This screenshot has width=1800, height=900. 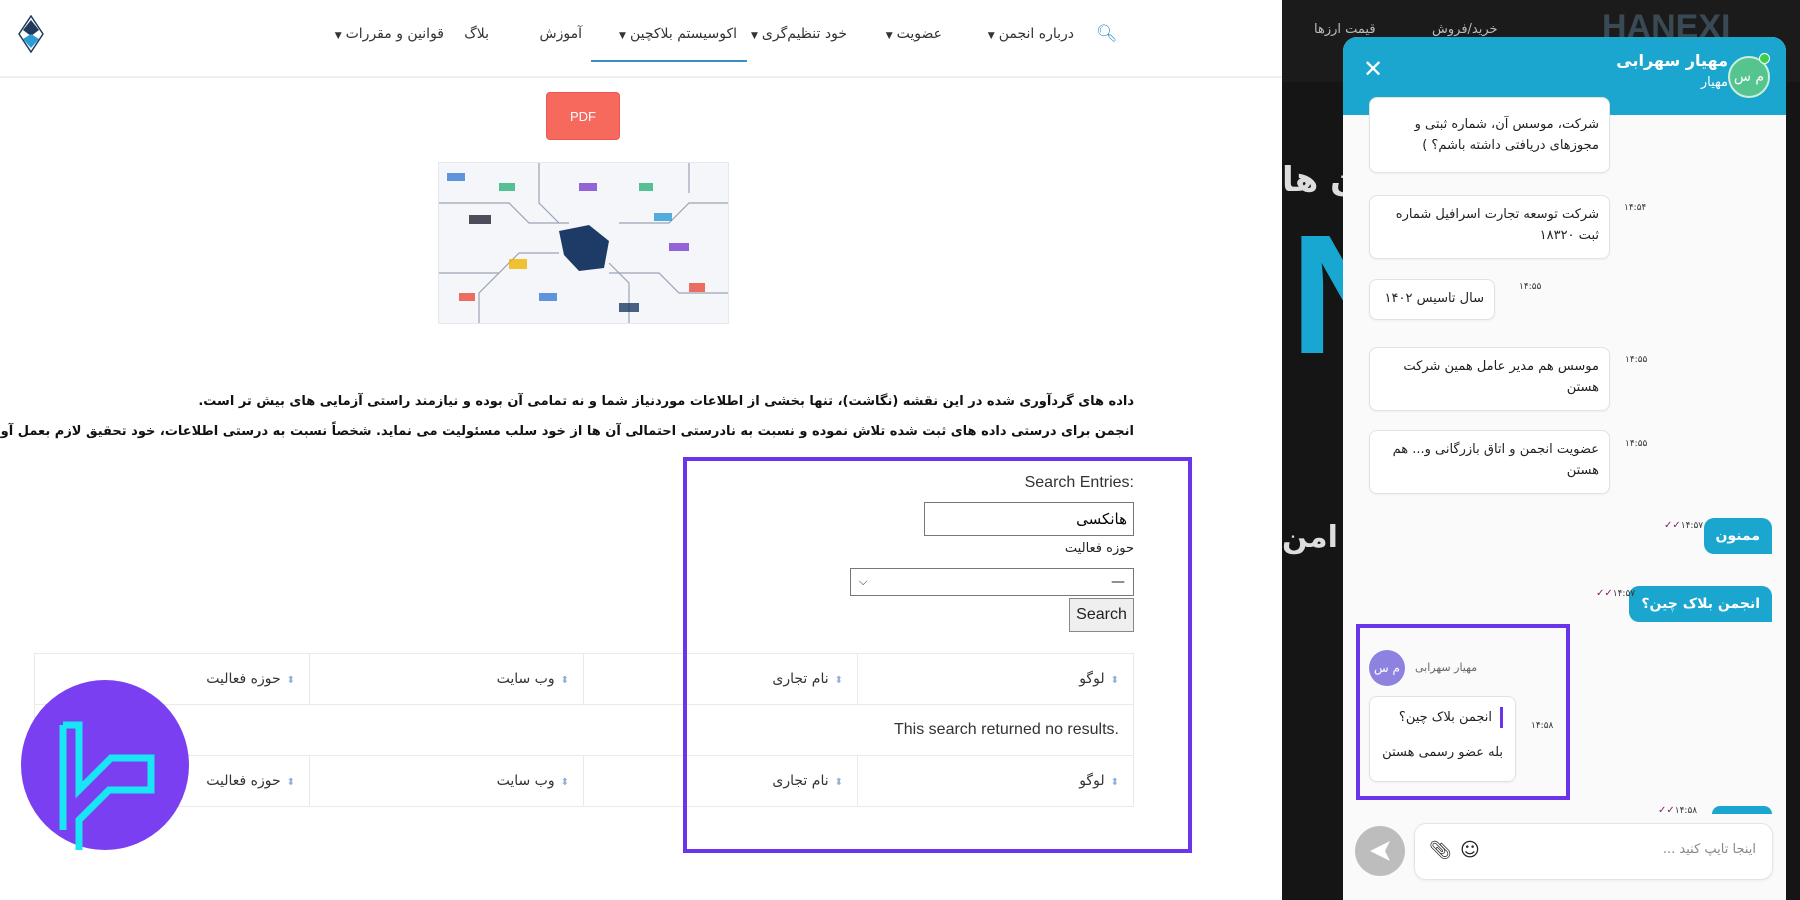 I want to click on site-logo, so click(x=31, y=34).